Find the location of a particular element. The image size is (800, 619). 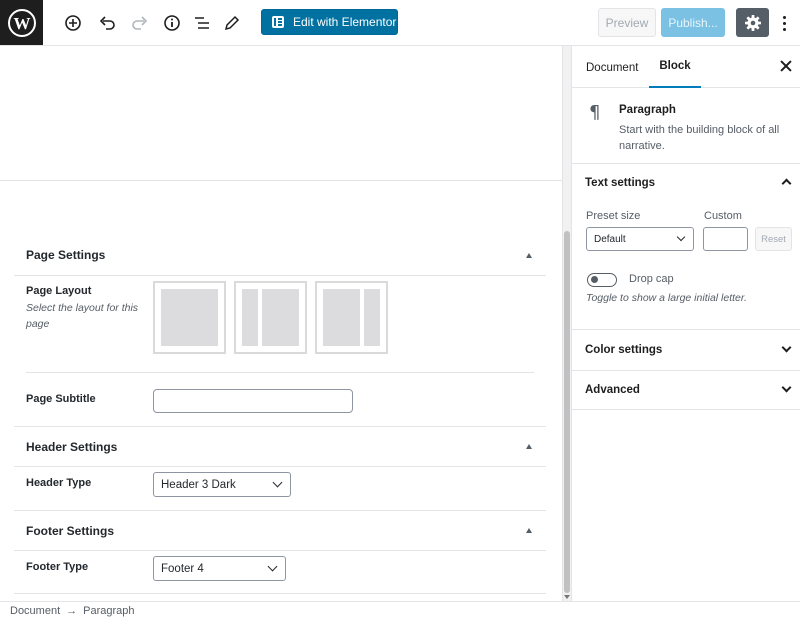

reset-button: Reset is located at coordinates (773, 239).